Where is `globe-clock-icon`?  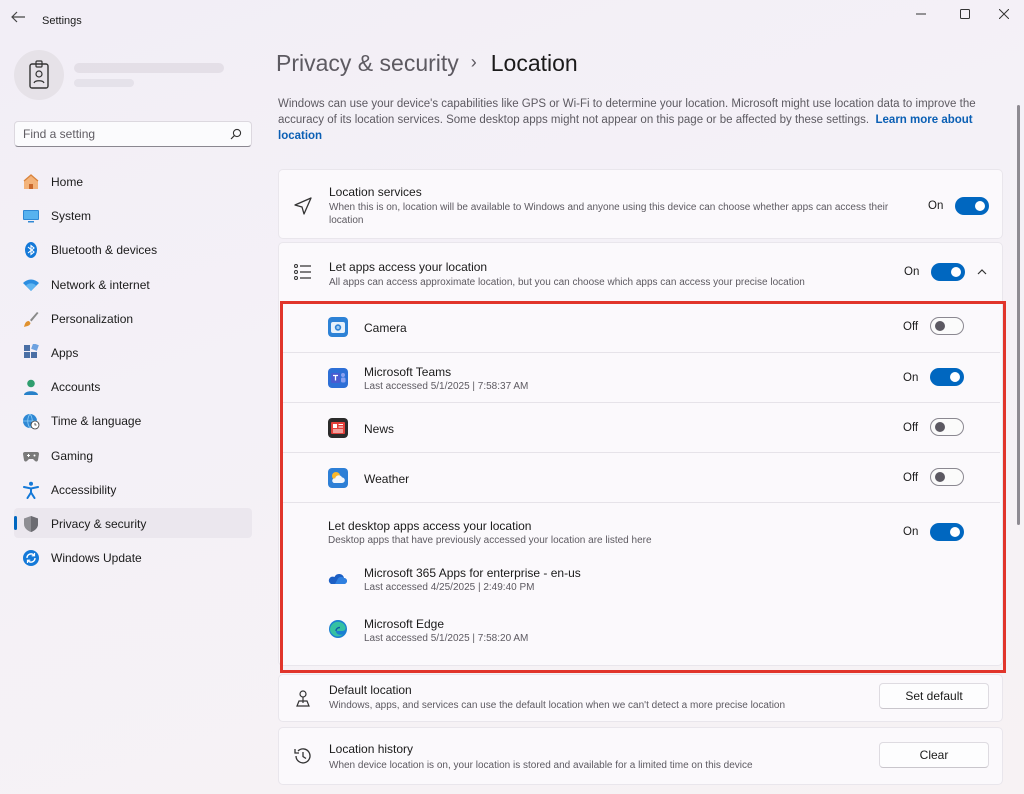 globe-clock-icon is located at coordinates (31, 422).